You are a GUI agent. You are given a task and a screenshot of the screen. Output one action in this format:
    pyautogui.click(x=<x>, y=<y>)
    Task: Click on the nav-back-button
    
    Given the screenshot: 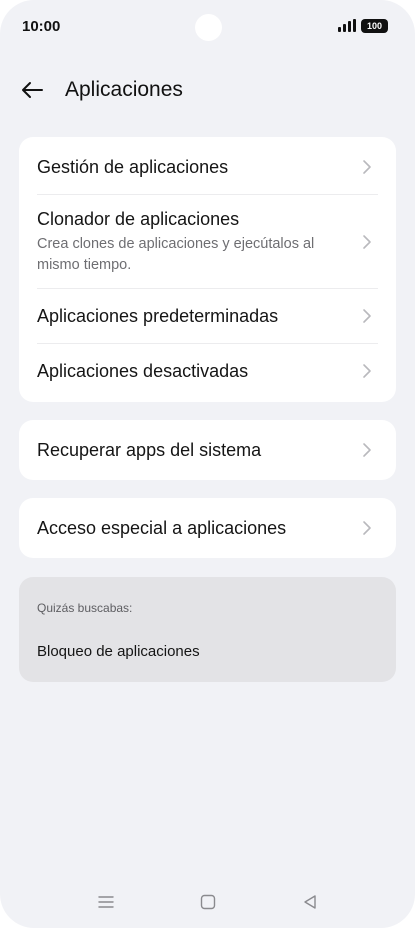 What is the action you would take?
    pyautogui.click(x=310, y=902)
    